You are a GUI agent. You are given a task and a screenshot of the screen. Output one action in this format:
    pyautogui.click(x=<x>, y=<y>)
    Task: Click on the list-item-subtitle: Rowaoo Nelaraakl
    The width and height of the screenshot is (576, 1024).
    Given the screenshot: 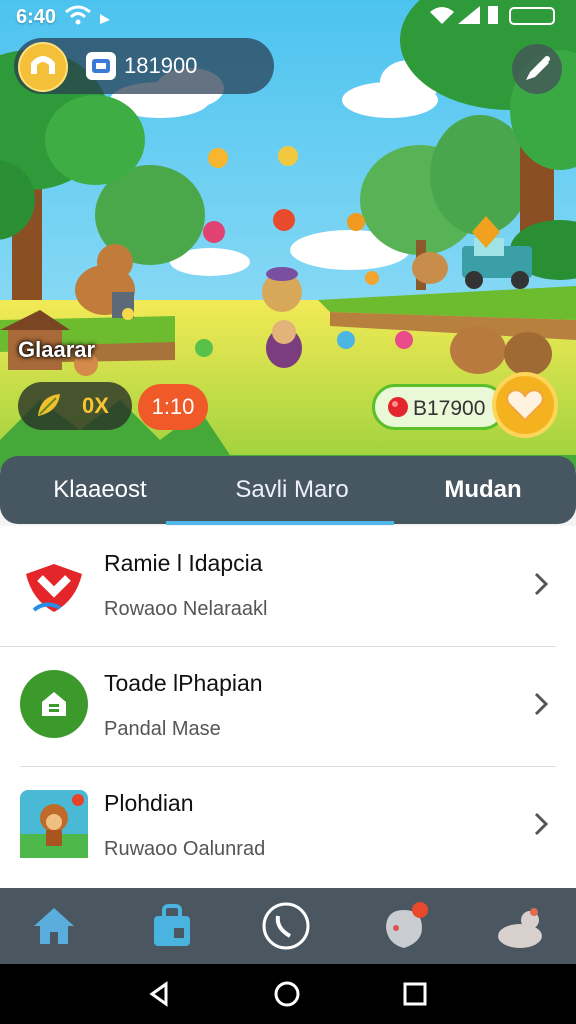 What is the action you would take?
    pyautogui.click(x=186, y=609)
    